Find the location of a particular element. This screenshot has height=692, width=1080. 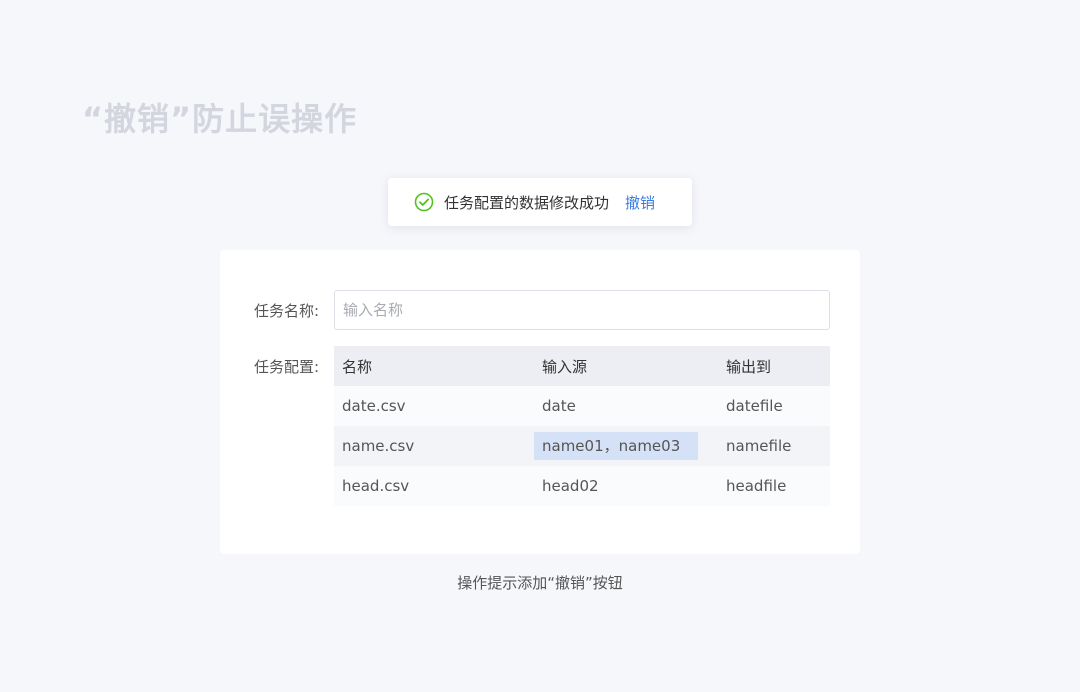

success-toast: 任务配置的数据修改成功 撤销 is located at coordinates (540, 202).